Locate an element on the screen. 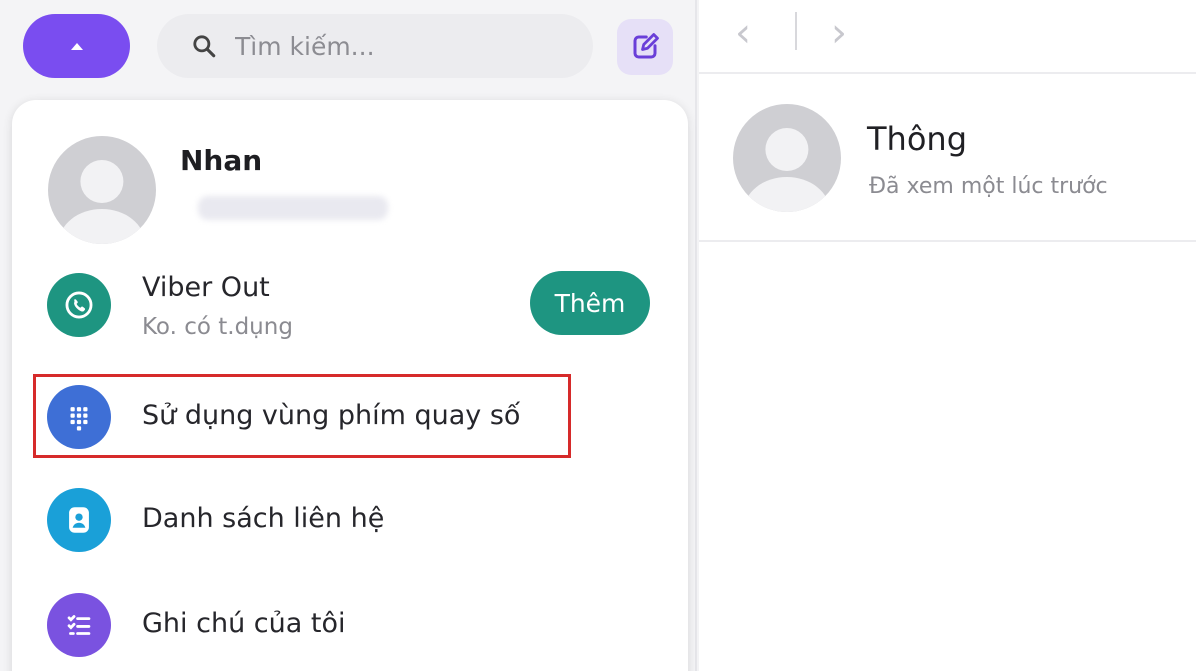 The image size is (1196, 671). caret-up-icon is located at coordinates (76, 46).